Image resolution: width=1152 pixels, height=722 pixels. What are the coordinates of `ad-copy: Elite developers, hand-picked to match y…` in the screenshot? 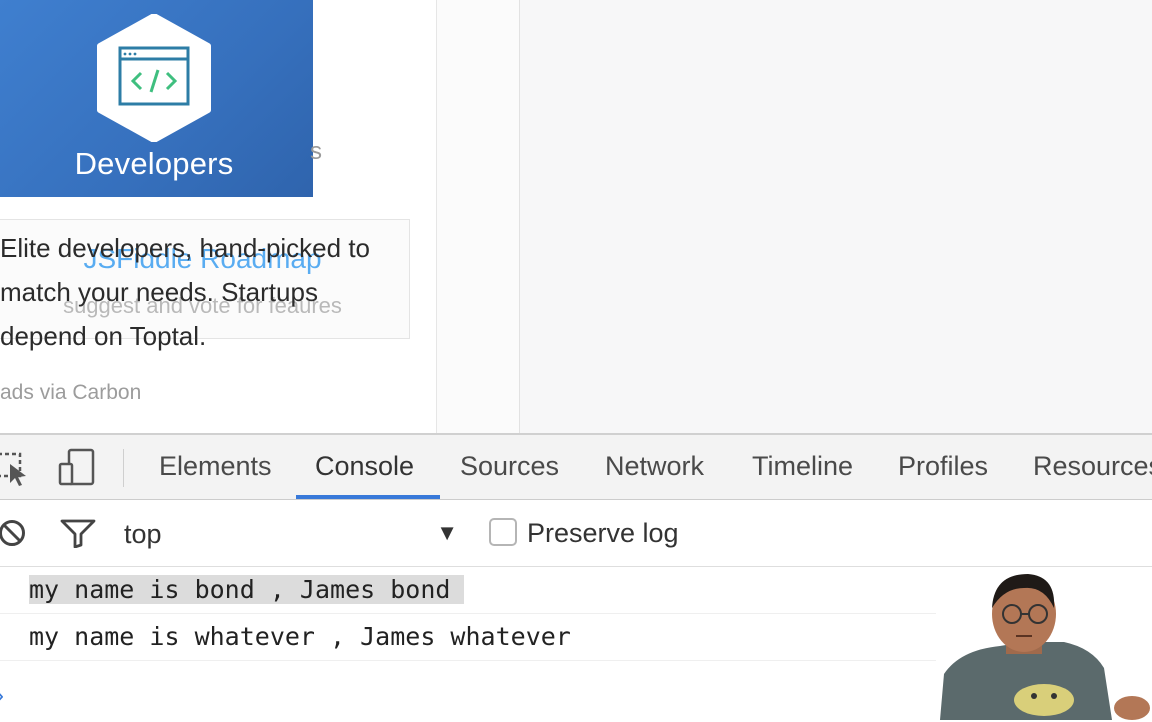 It's located at (210, 292).